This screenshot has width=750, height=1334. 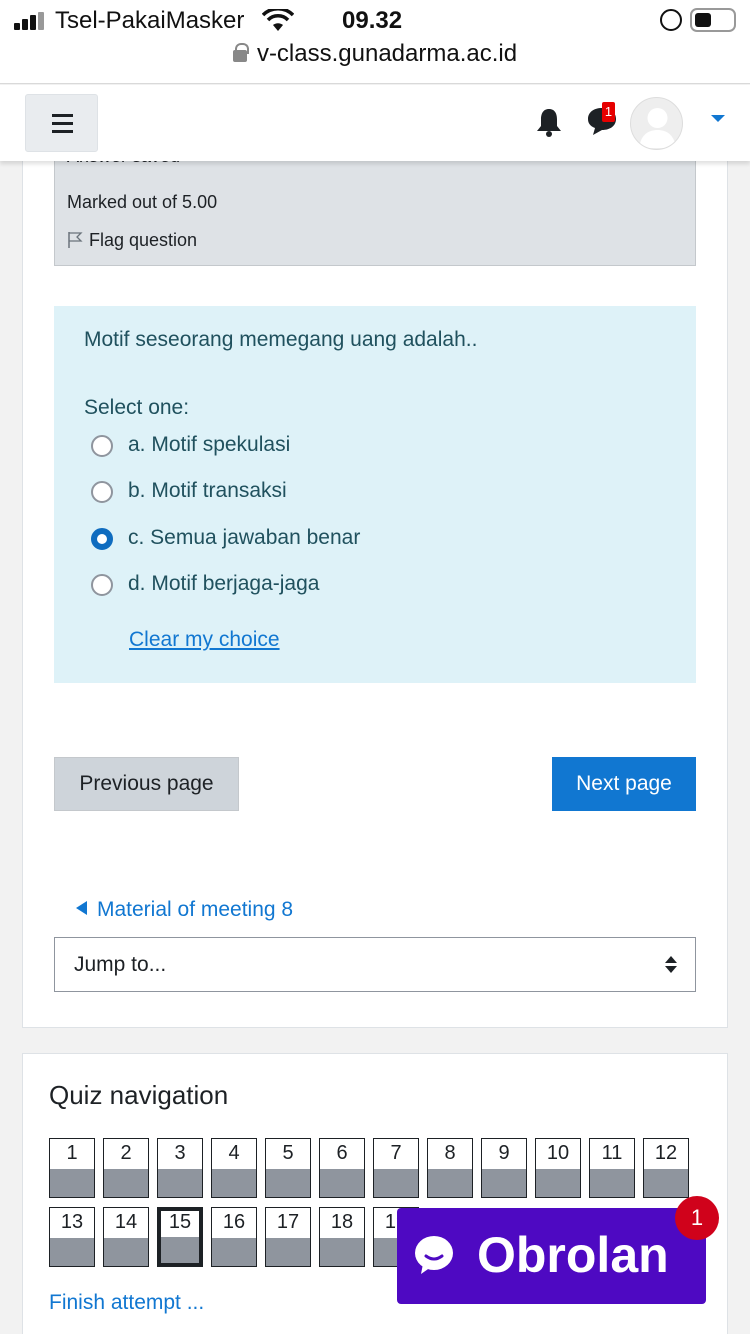 I want to click on question-number: 17, so click(x=288, y=1222).